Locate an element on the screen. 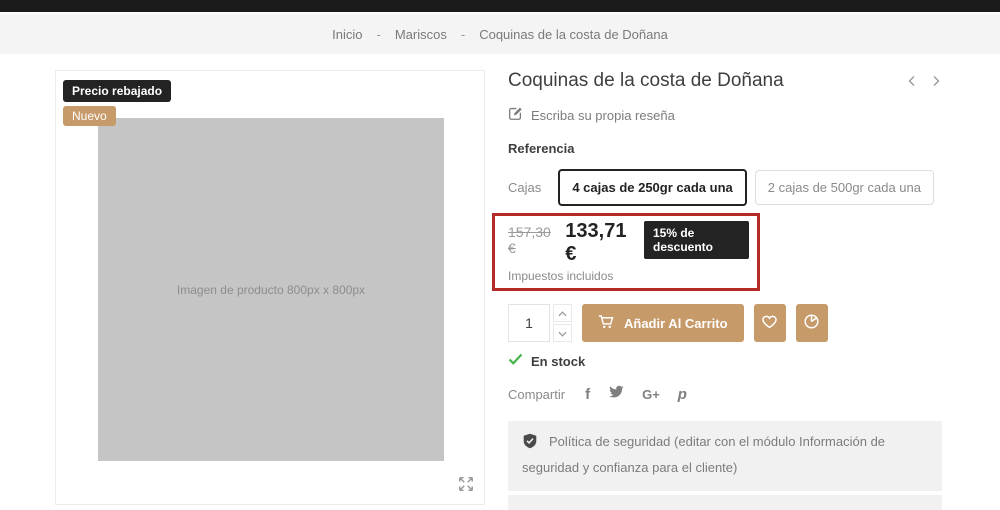 This screenshot has width=1000, height=510. share-label: Compartir is located at coordinates (537, 394).